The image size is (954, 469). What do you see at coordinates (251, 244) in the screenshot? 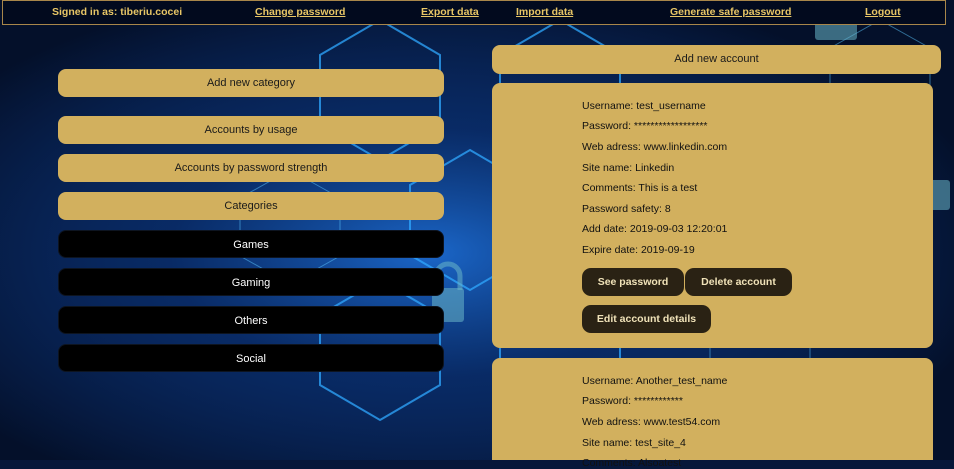
I see `category-item: Games` at bounding box center [251, 244].